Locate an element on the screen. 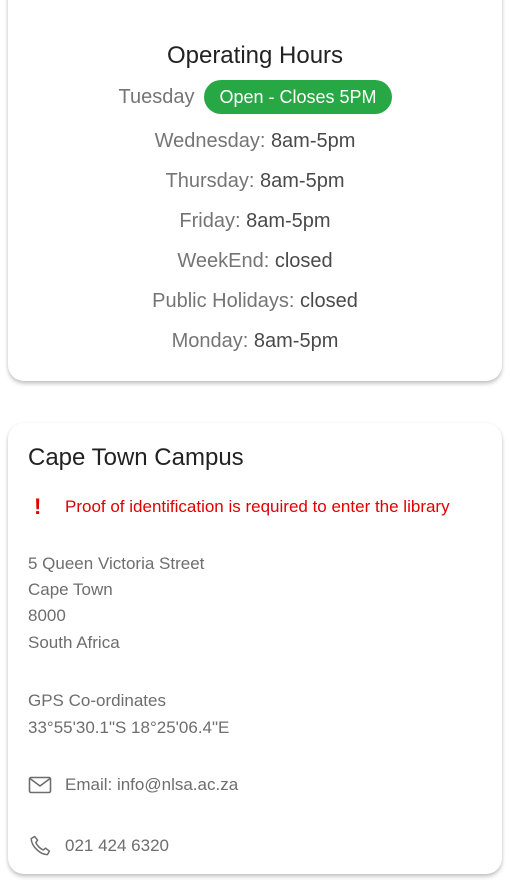  hours-row-public-holidays: Public Holidays: closed is located at coordinates (255, 301).